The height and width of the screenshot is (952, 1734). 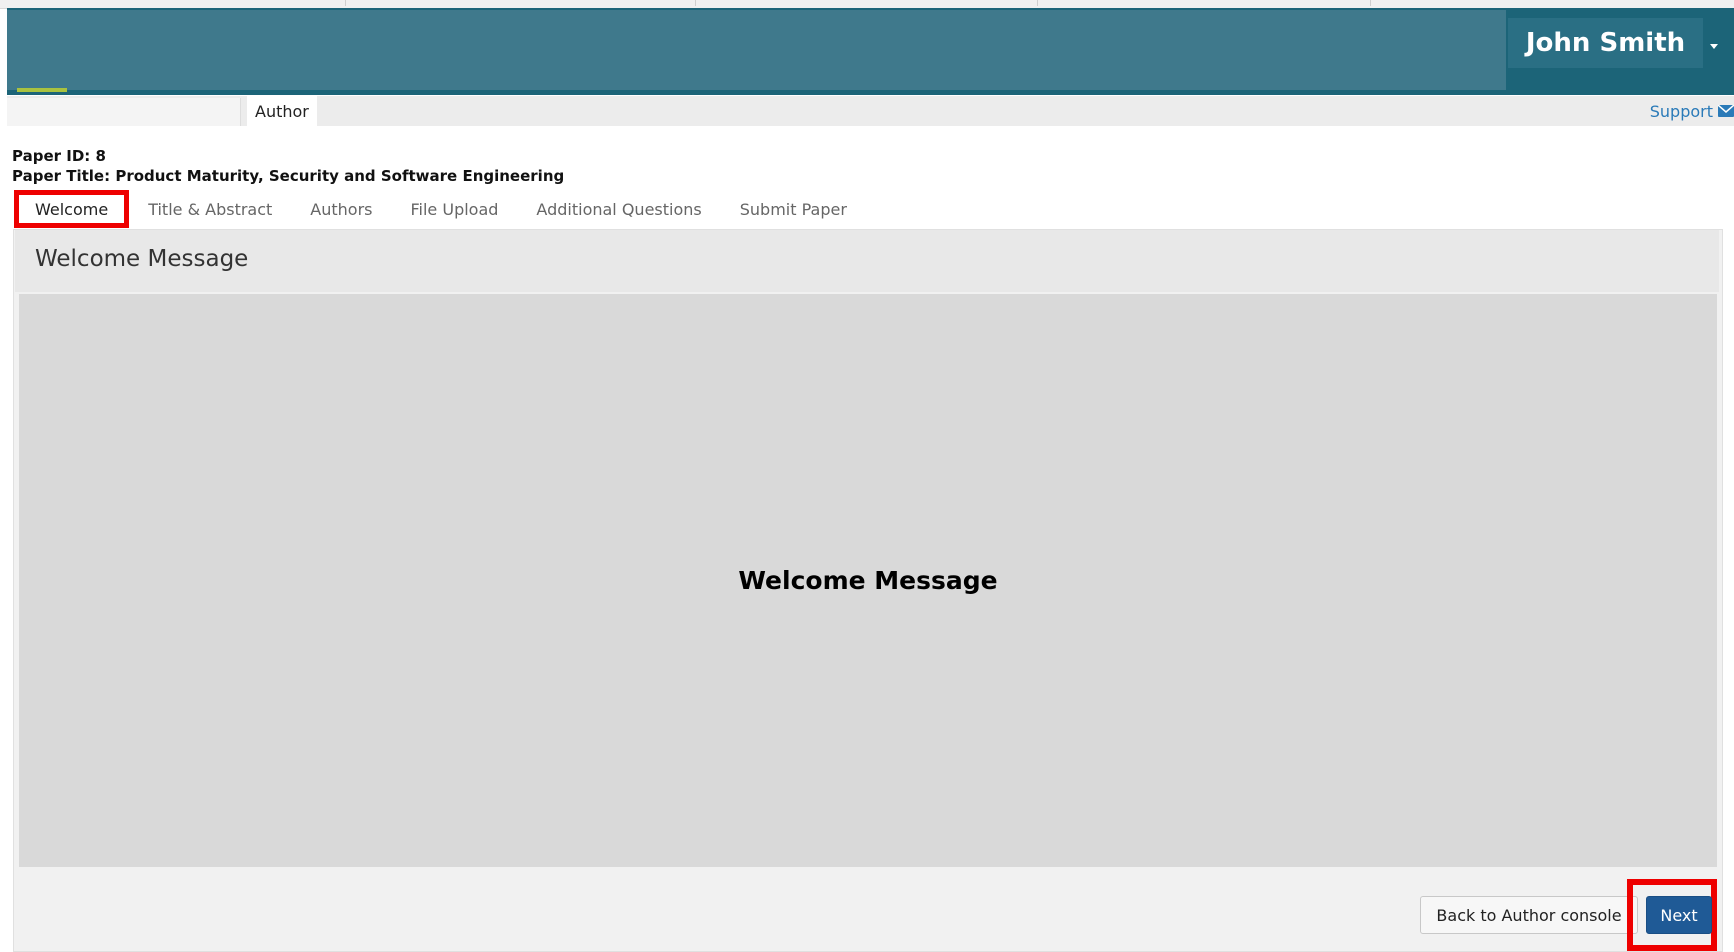 What do you see at coordinates (455, 209) in the screenshot?
I see `tab-file-upload: File Upload` at bounding box center [455, 209].